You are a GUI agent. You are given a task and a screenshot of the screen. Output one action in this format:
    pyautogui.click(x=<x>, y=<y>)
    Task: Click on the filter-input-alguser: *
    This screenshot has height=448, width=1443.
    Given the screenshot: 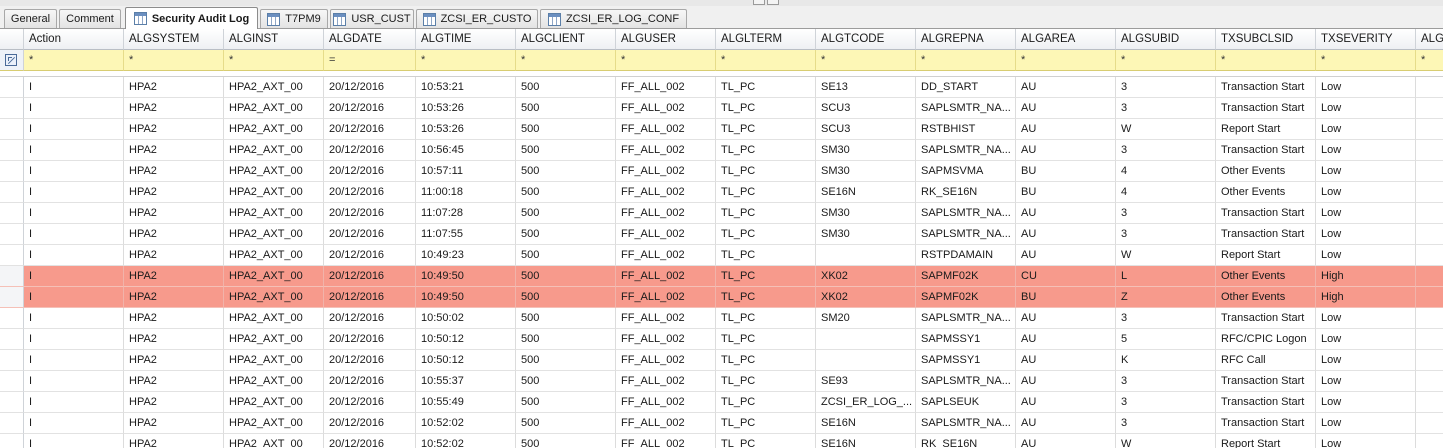 What is the action you would take?
    pyautogui.click(x=666, y=60)
    